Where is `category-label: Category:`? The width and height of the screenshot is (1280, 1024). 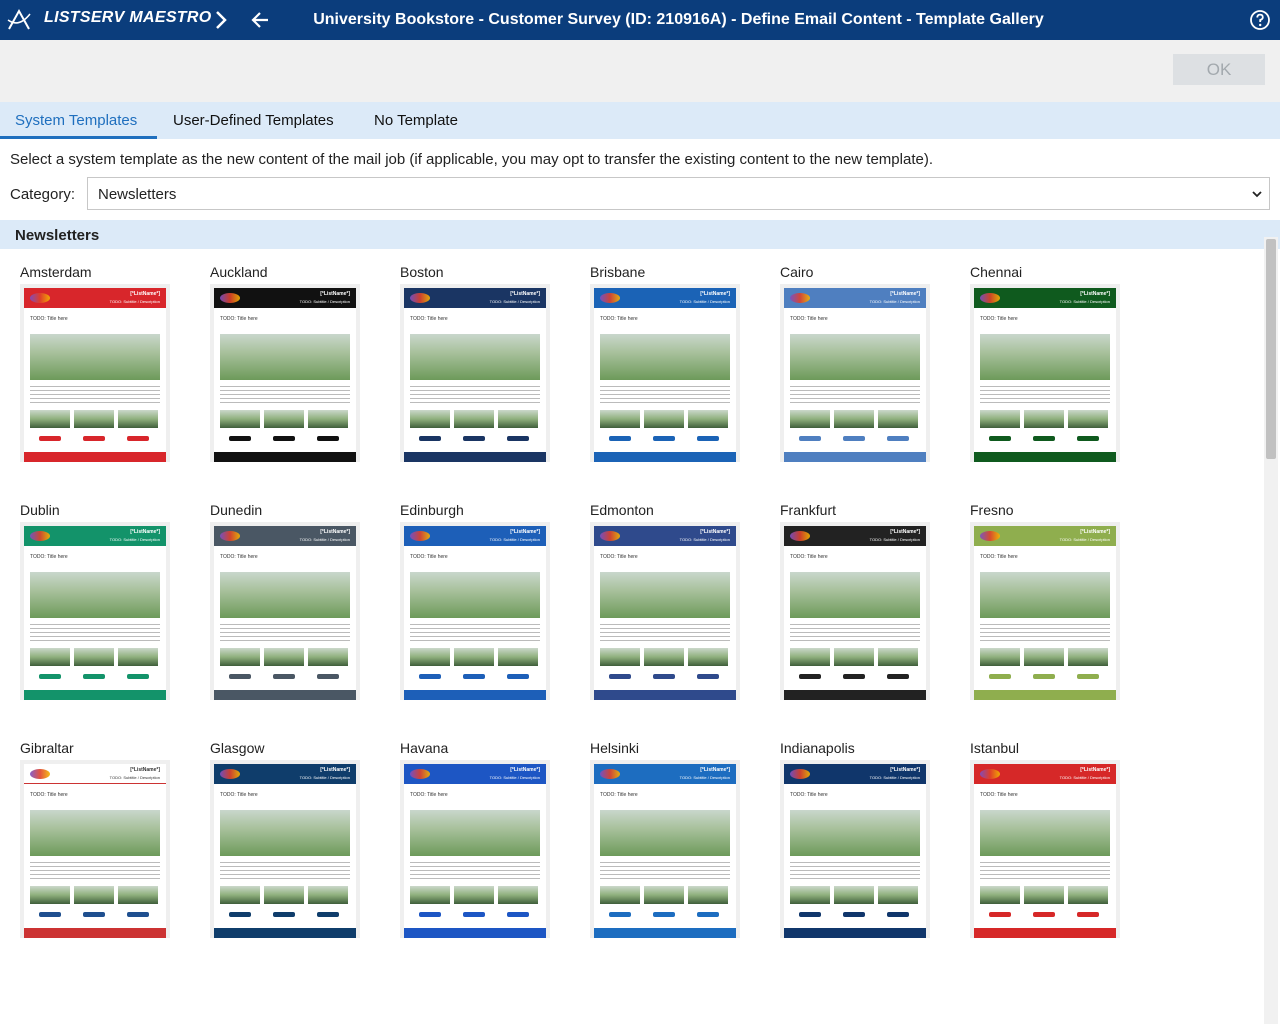
category-label: Category: is located at coordinates (43, 194).